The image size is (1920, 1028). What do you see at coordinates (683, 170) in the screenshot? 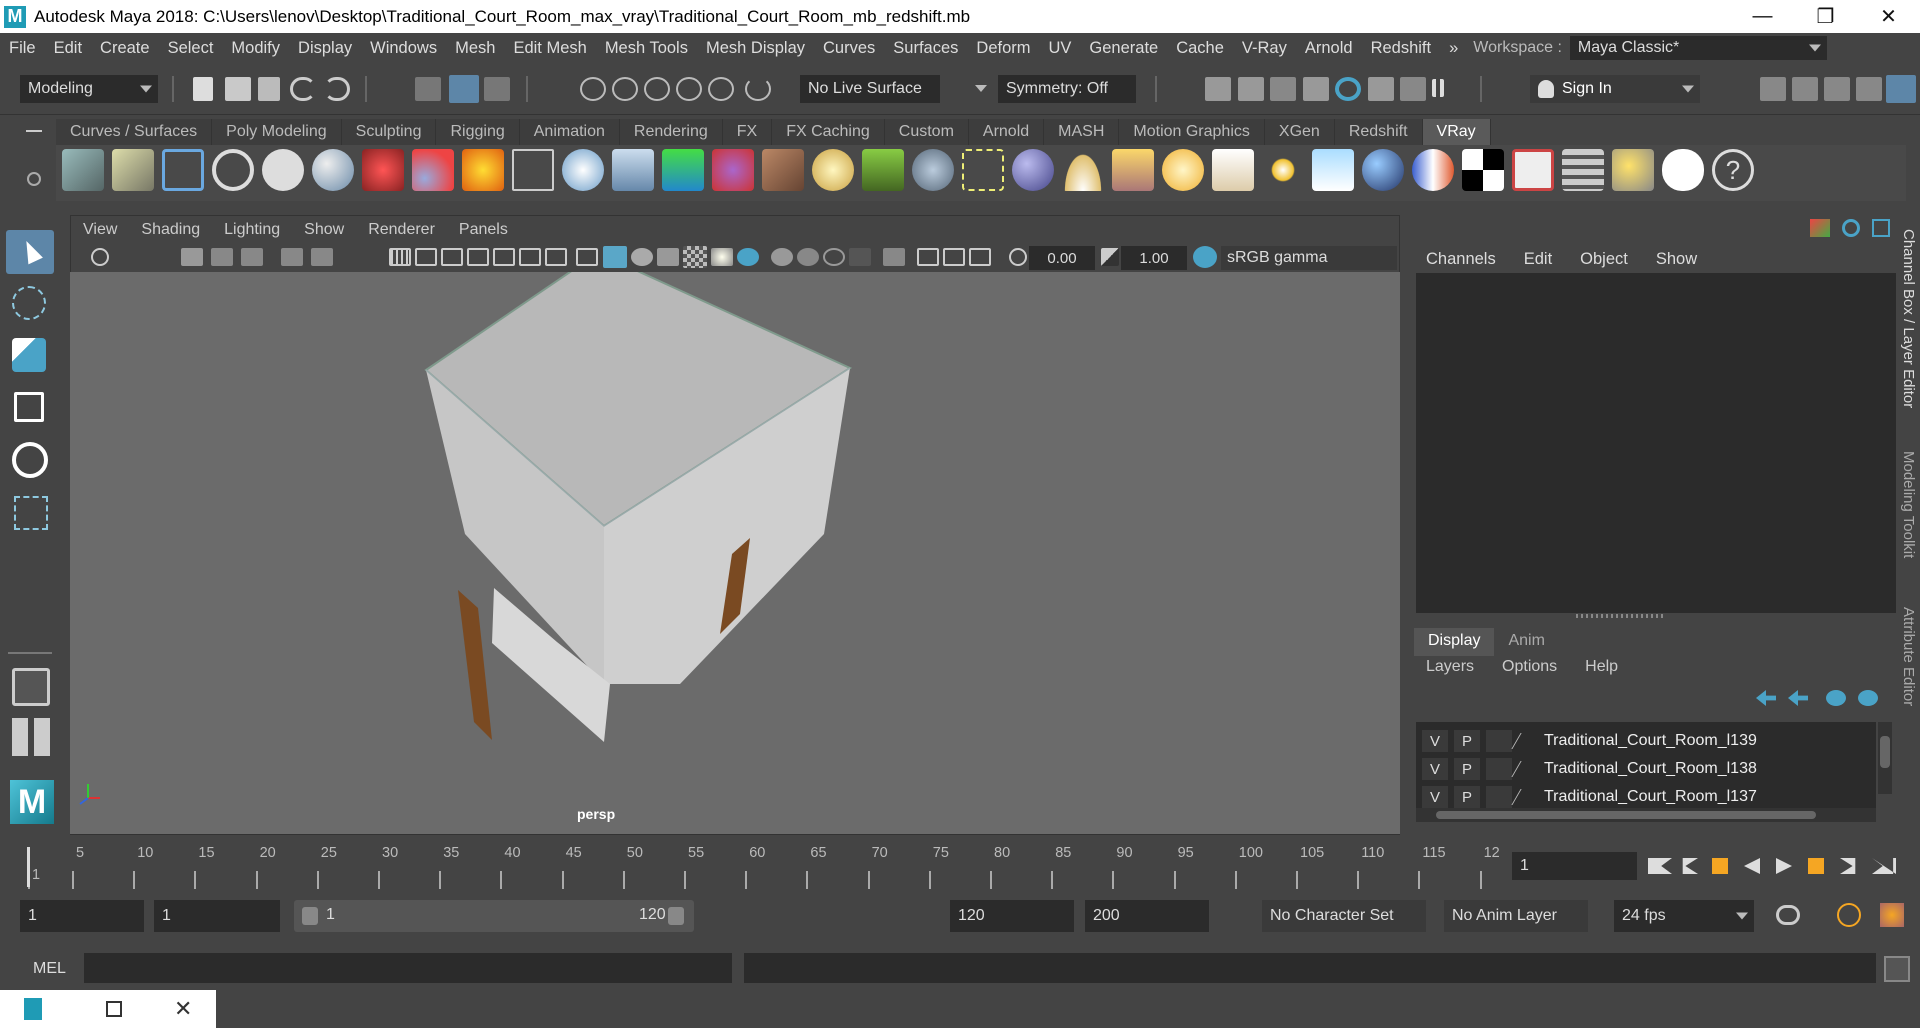
I see `vray-clipper-icon` at bounding box center [683, 170].